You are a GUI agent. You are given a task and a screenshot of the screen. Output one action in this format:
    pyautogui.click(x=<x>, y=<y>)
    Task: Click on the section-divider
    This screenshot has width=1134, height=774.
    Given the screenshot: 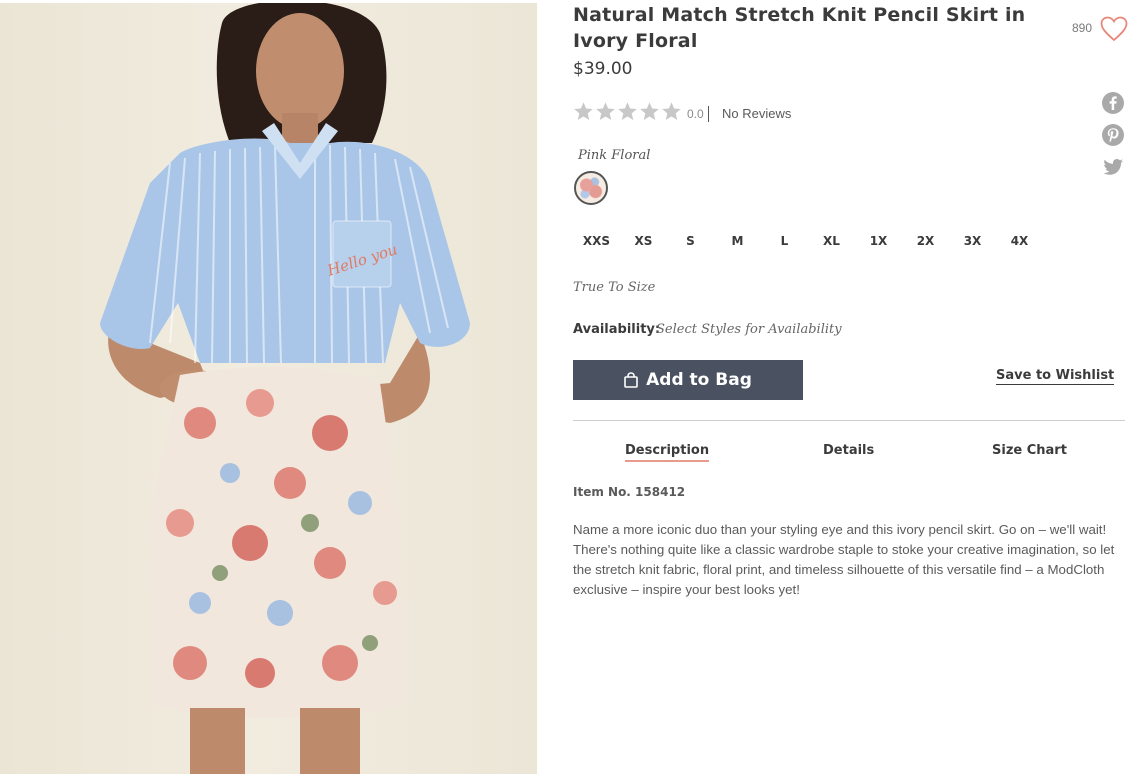 What is the action you would take?
    pyautogui.click(x=849, y=420)
    